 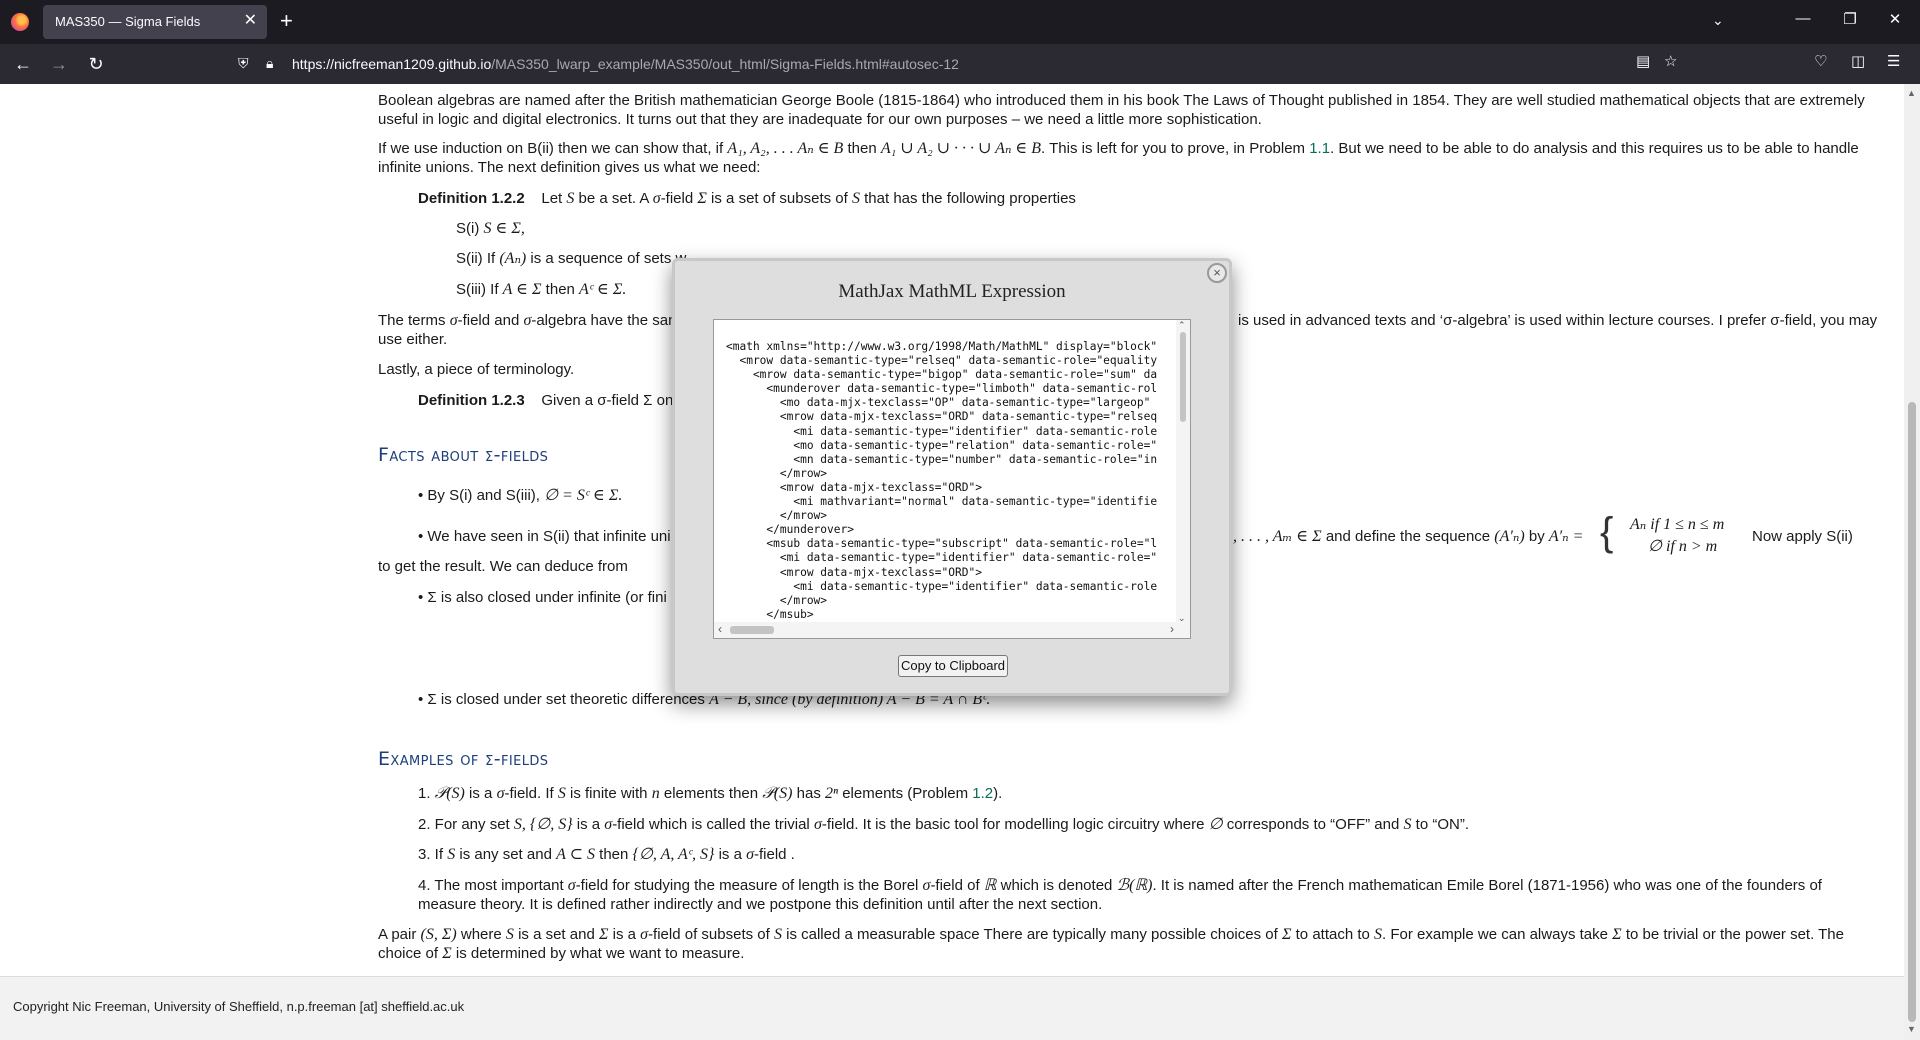 I want to click on lock-icon: 🔒︎, so click(x=269, y=63).